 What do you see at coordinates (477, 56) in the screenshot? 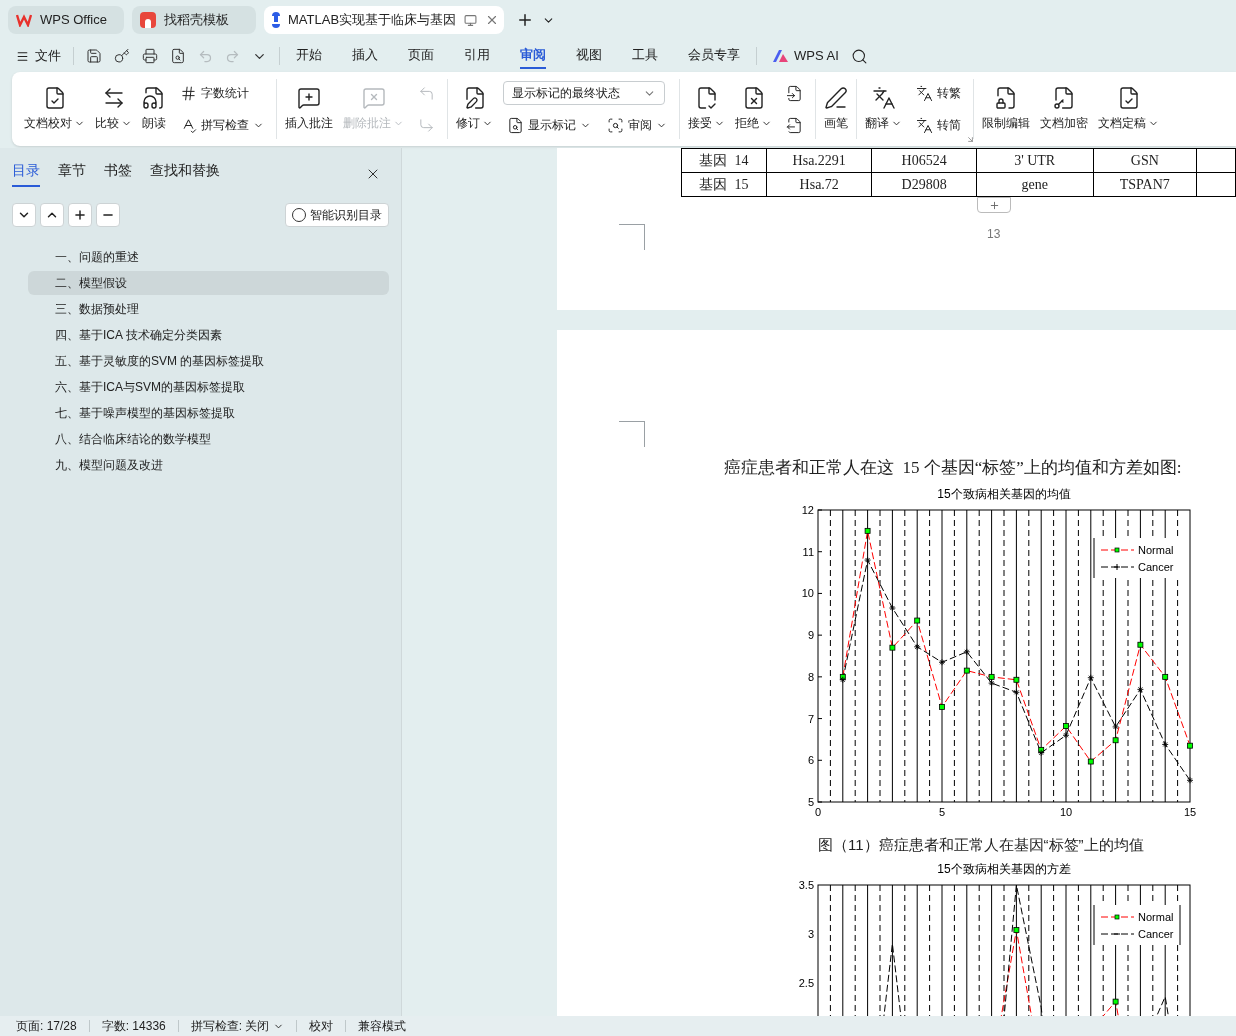
I see `ribbon-tab: 引用` at bounding box center [477, 56].